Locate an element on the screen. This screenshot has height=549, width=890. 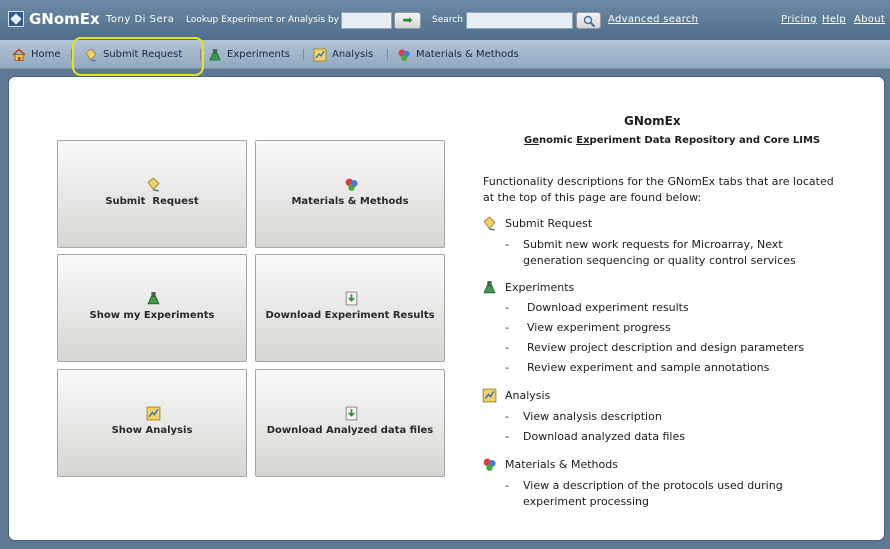
tab-analysis: Analysis is located at coordinates (343, 54).